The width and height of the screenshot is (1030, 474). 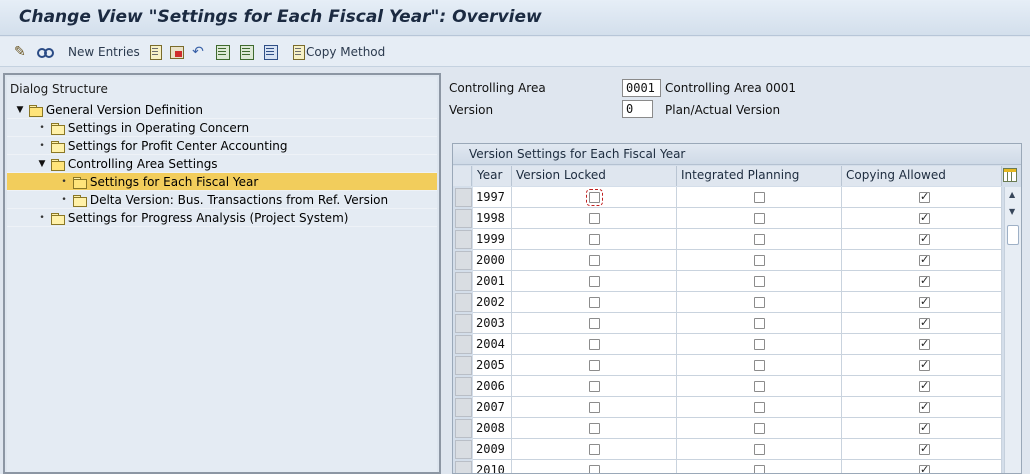 I want to click on locked-cell, so click(x=594, y=407).